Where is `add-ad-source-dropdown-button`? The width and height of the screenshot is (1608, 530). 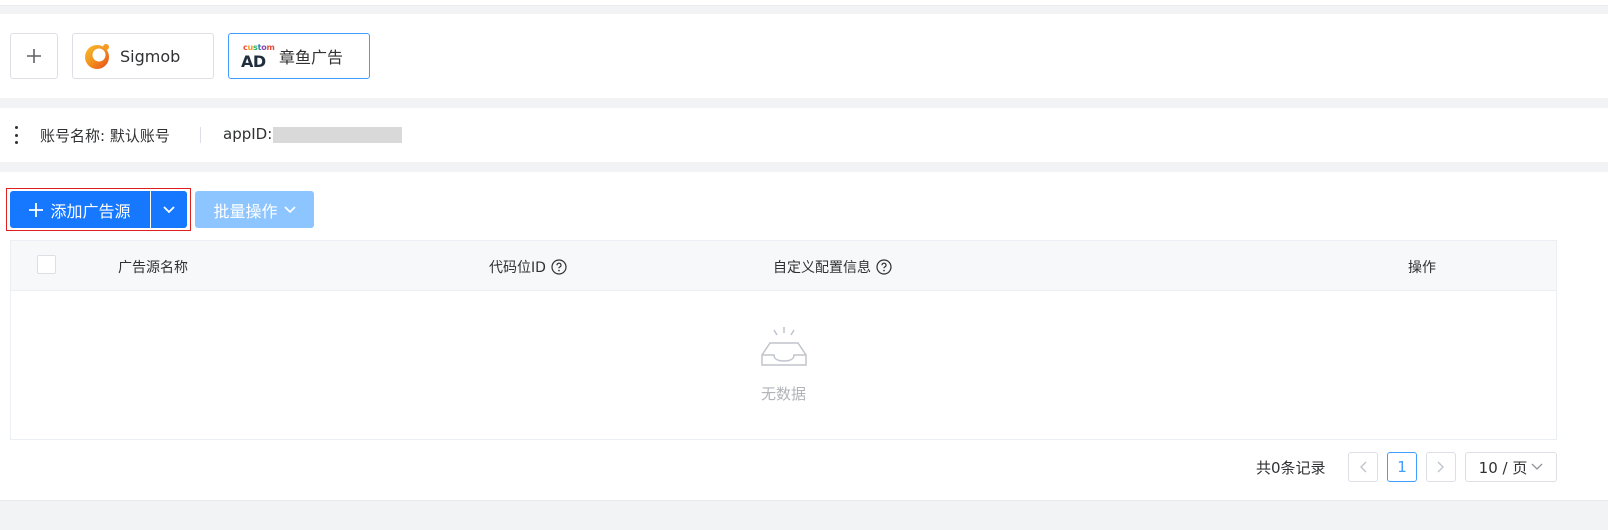
add-ad-source-dropdown-button is located at coordinates (169, 209).